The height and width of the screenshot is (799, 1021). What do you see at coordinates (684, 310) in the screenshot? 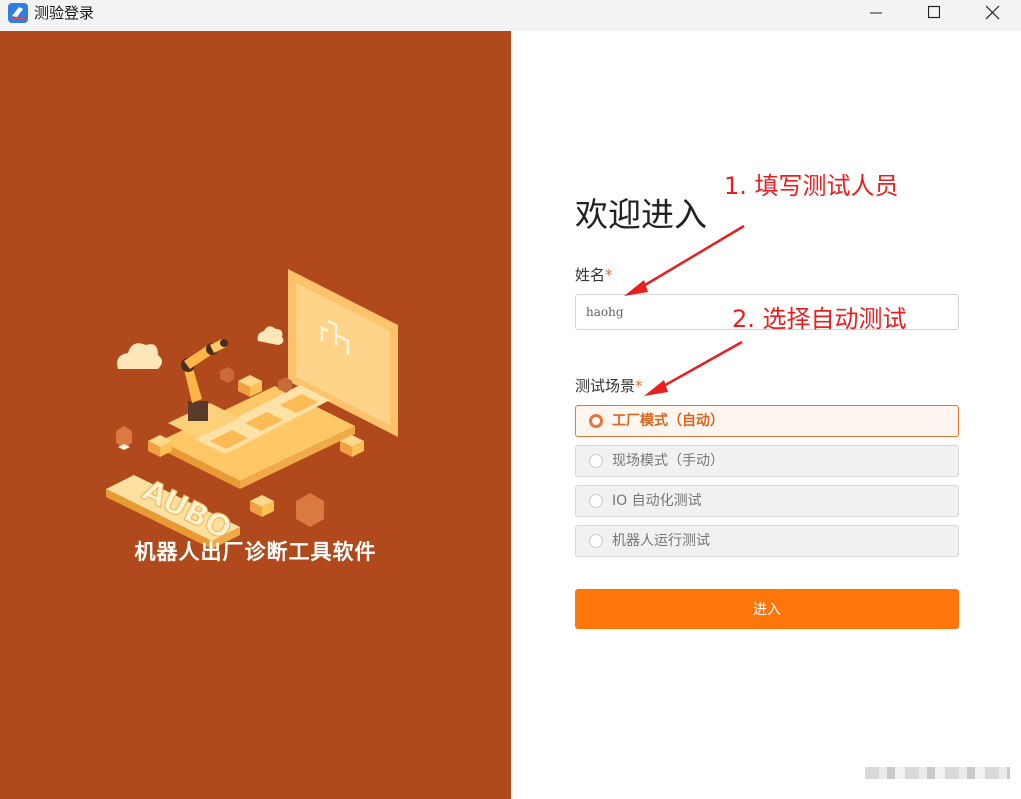
I see `annotation-arrows` at bounding box center [684, 310].